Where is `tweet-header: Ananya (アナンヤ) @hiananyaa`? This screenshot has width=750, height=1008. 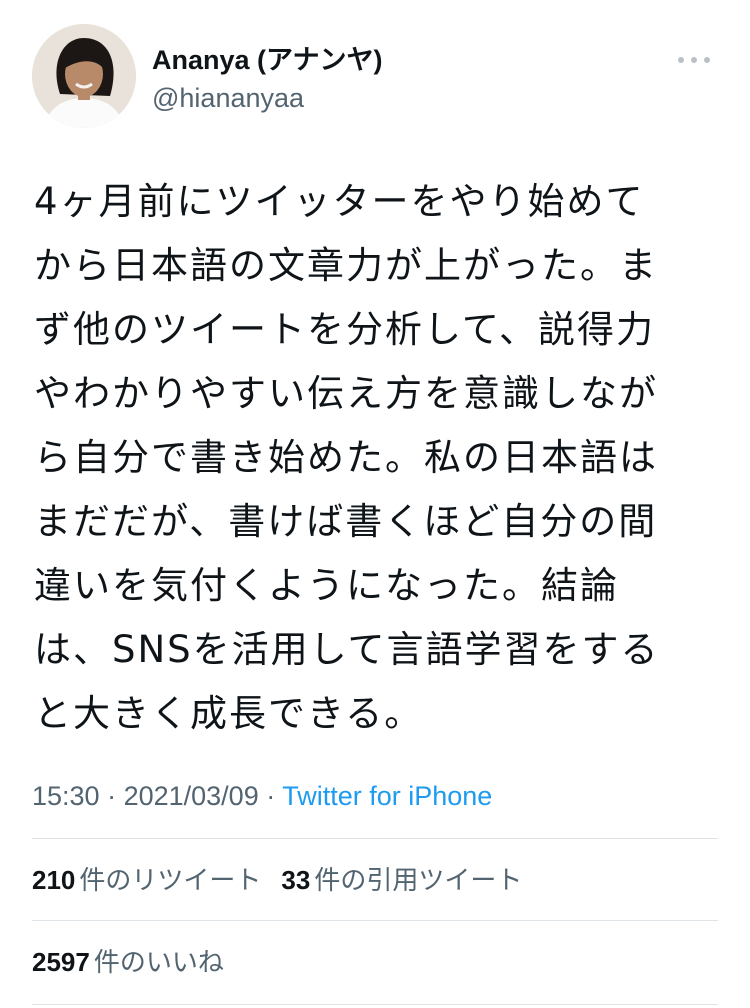
tweet-header: Ananya (アナンヤ) @hiananyaa is located at coordinates (377, 79).